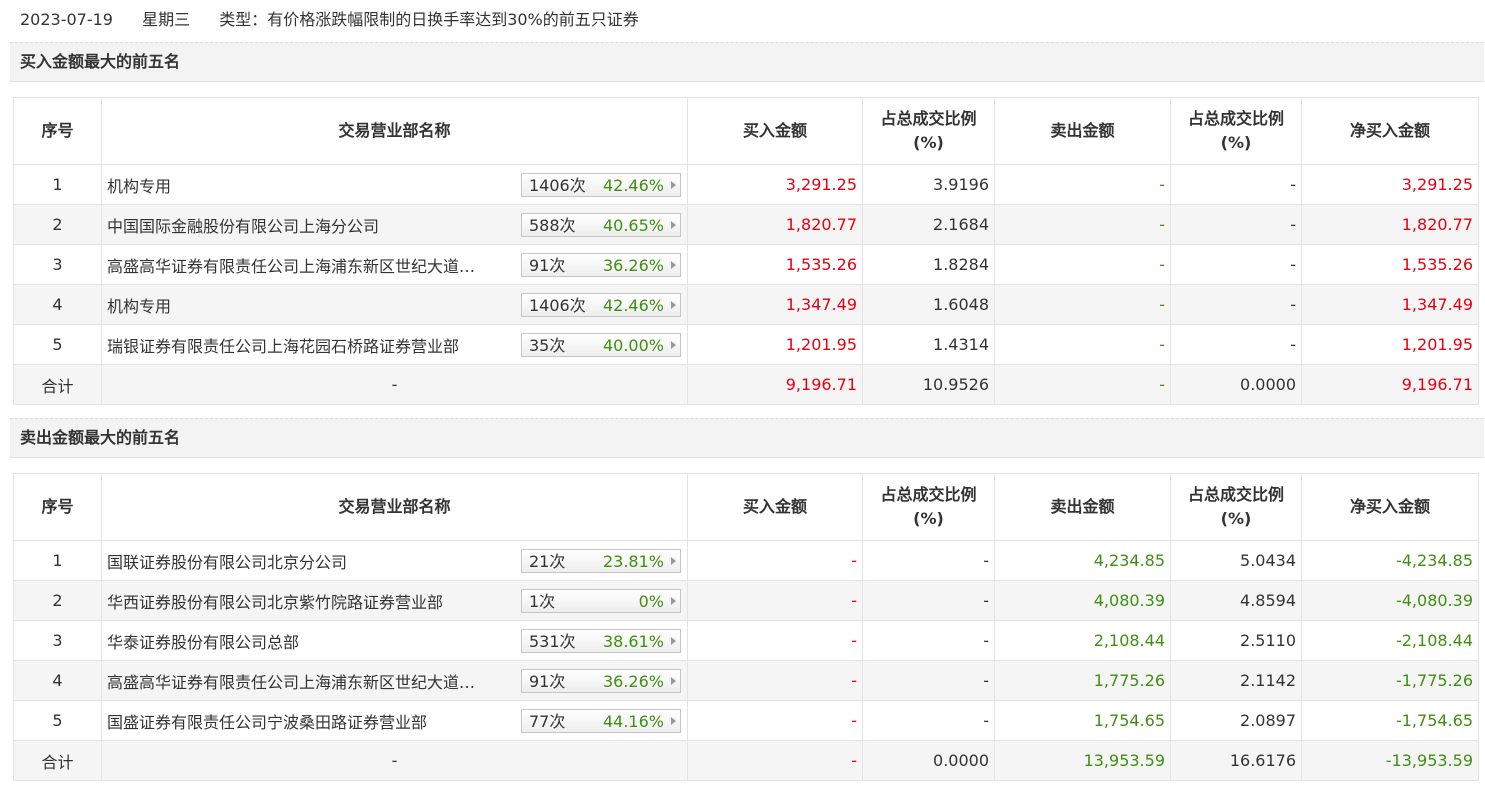  I want to click on buy-section-header: 买入金额最大的前五名, so click(747, 62).